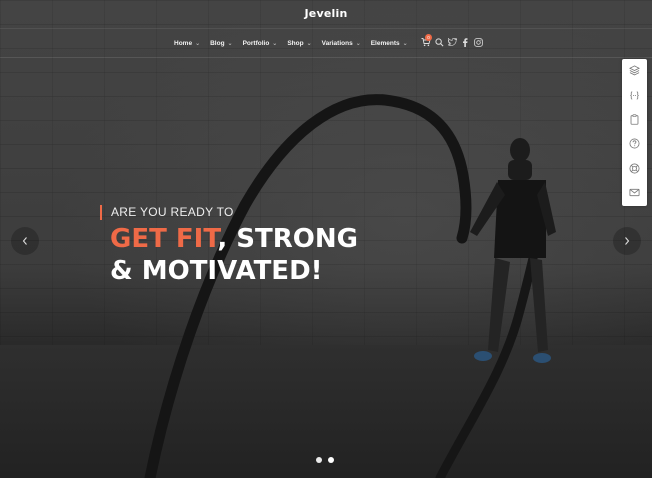  What do you see at coordinates (439, 42) in the screenshot?
I see `search-icon` at bounding box center [439, 42].